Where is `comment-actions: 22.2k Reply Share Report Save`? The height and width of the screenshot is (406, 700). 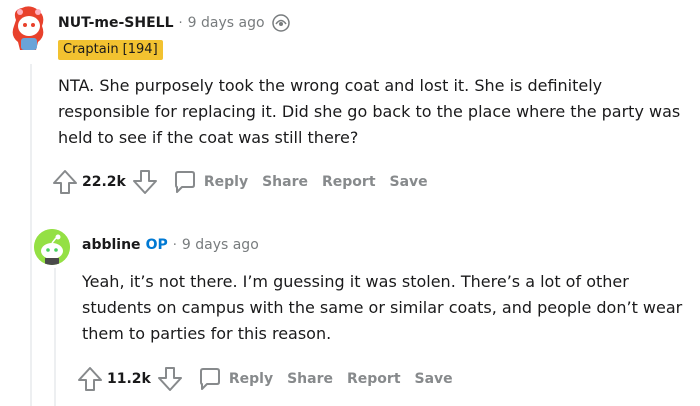 comment-actions: 22.2k Reply Share Report Save is located at coordinates (240, 182).